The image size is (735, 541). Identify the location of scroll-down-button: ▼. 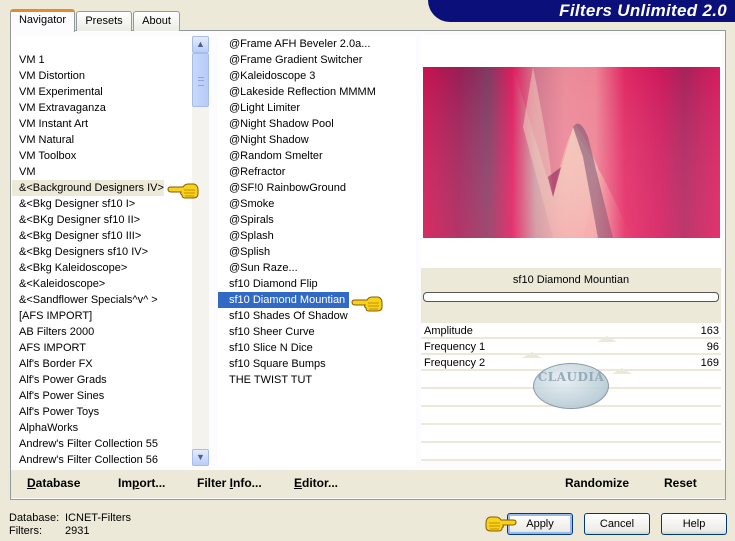
(200, 457).